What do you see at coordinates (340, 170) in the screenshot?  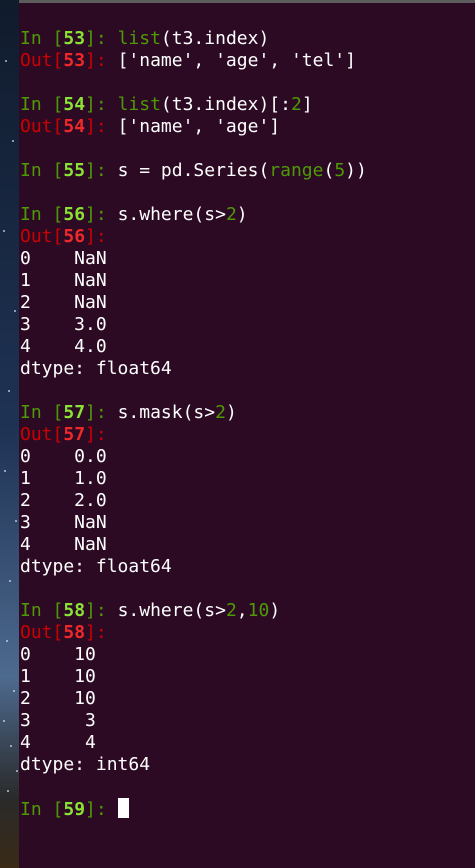 I see `code-token: 5` at bounding box center [340, 170].